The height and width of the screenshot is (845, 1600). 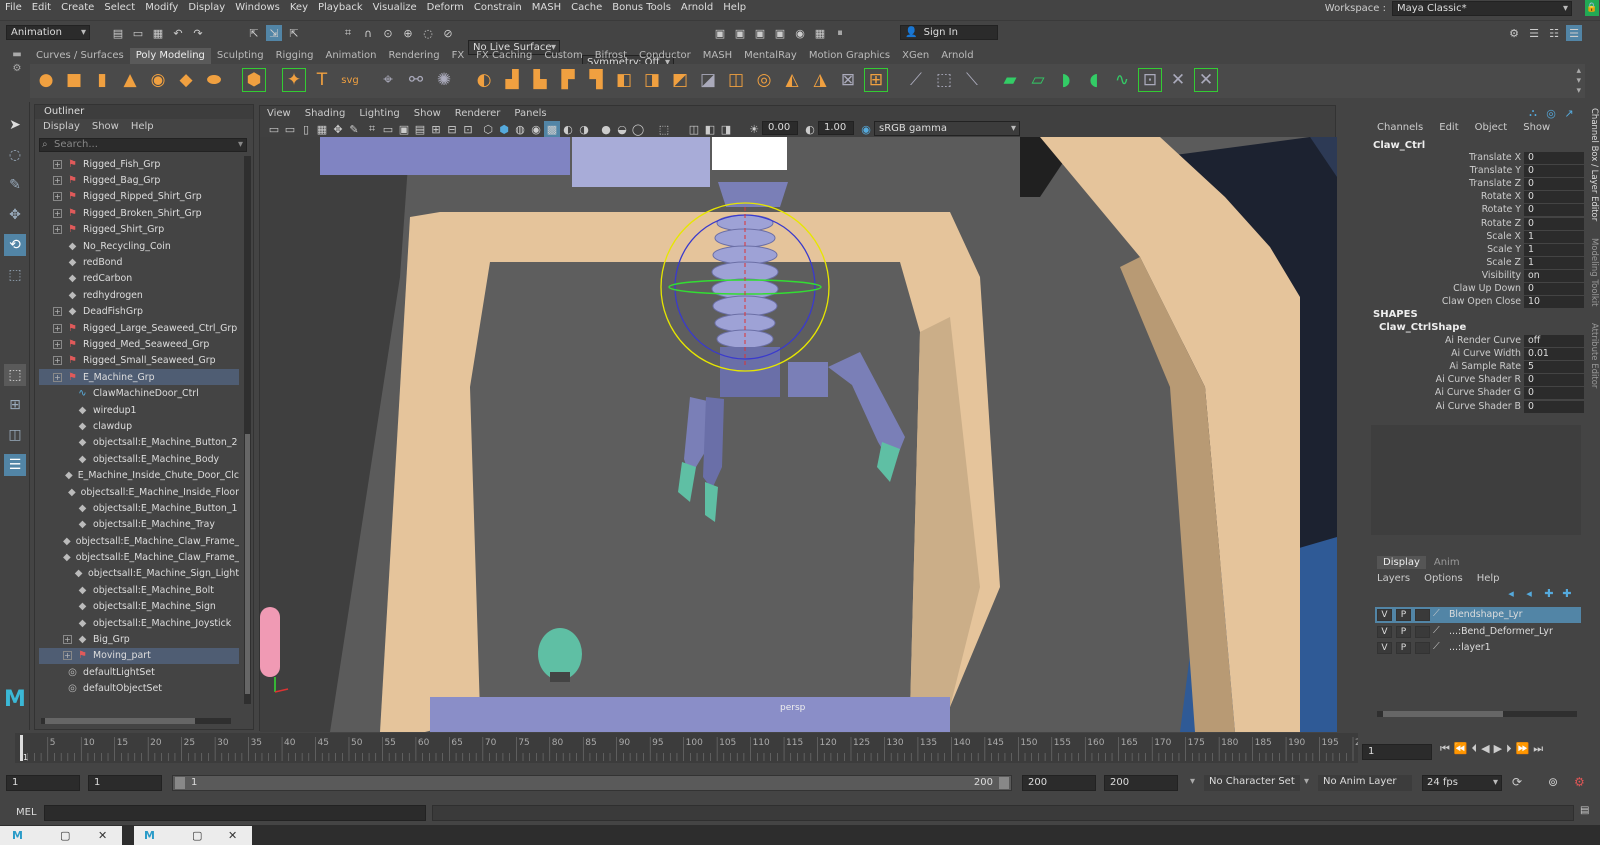 I want to click on move-tool-icon: ✥, so click(x=15, y=215).